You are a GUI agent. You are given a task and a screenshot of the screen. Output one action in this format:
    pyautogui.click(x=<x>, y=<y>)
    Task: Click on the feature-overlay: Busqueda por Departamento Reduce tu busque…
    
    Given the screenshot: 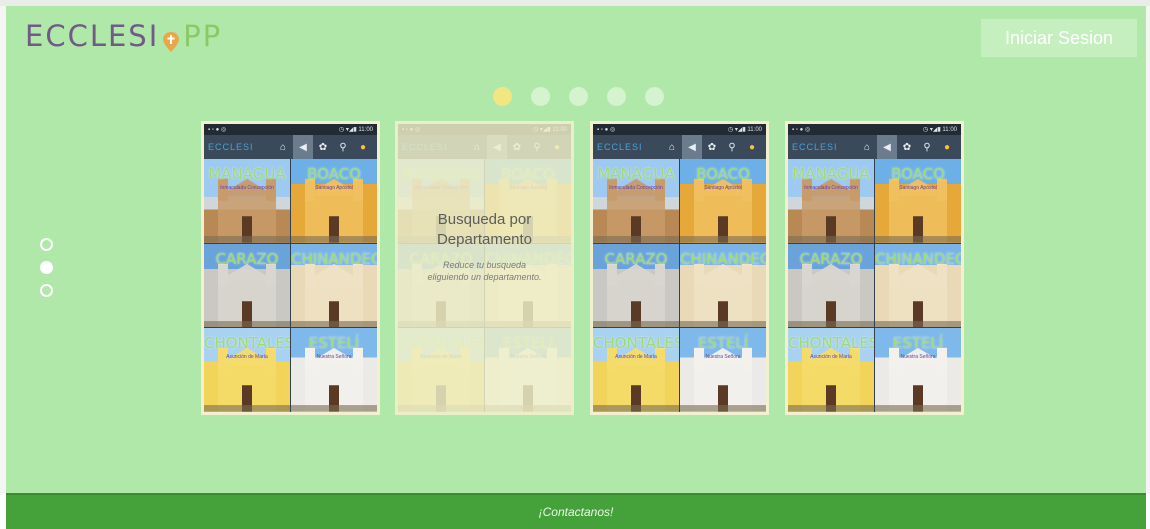 What is the action you would take?
    pyautogui.click(x=484, y=268)
    